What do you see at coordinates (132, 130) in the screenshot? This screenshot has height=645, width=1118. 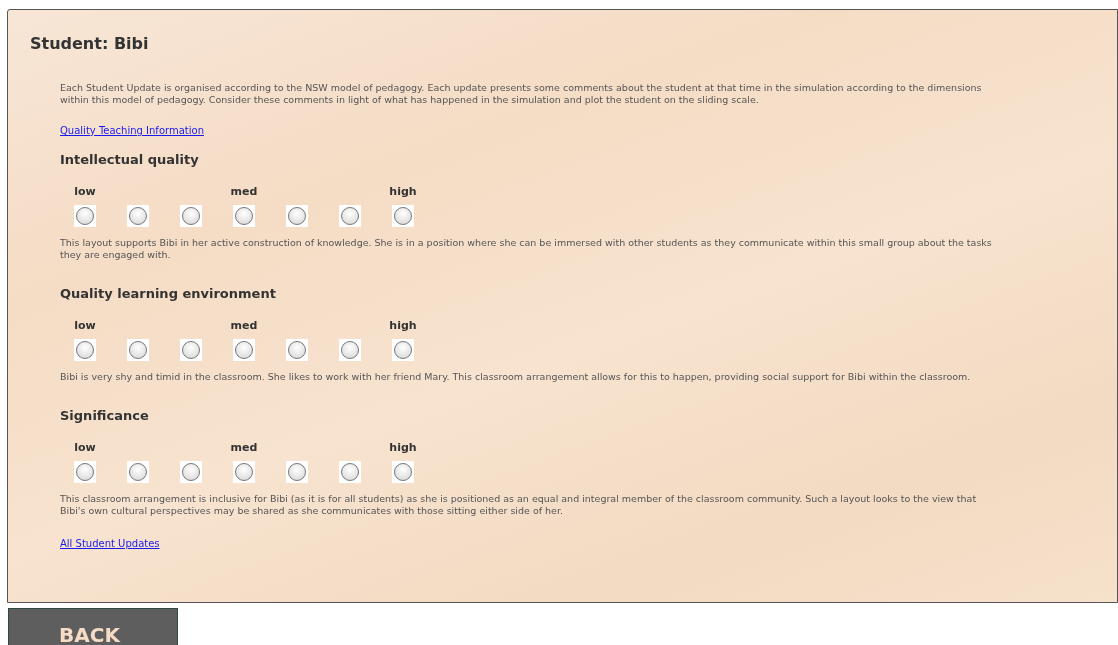 I see `info-link: Quality Teaching Information` at bounding box center [132, 130].